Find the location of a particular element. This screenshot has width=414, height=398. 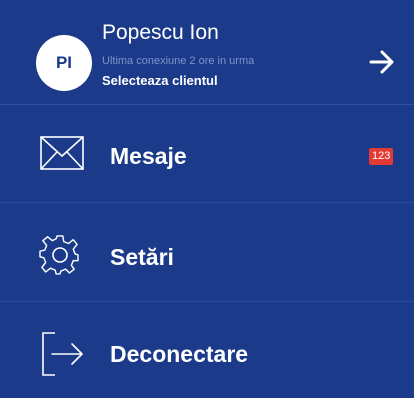

menu-item-label: Setări is located at coordinates (142, 257).